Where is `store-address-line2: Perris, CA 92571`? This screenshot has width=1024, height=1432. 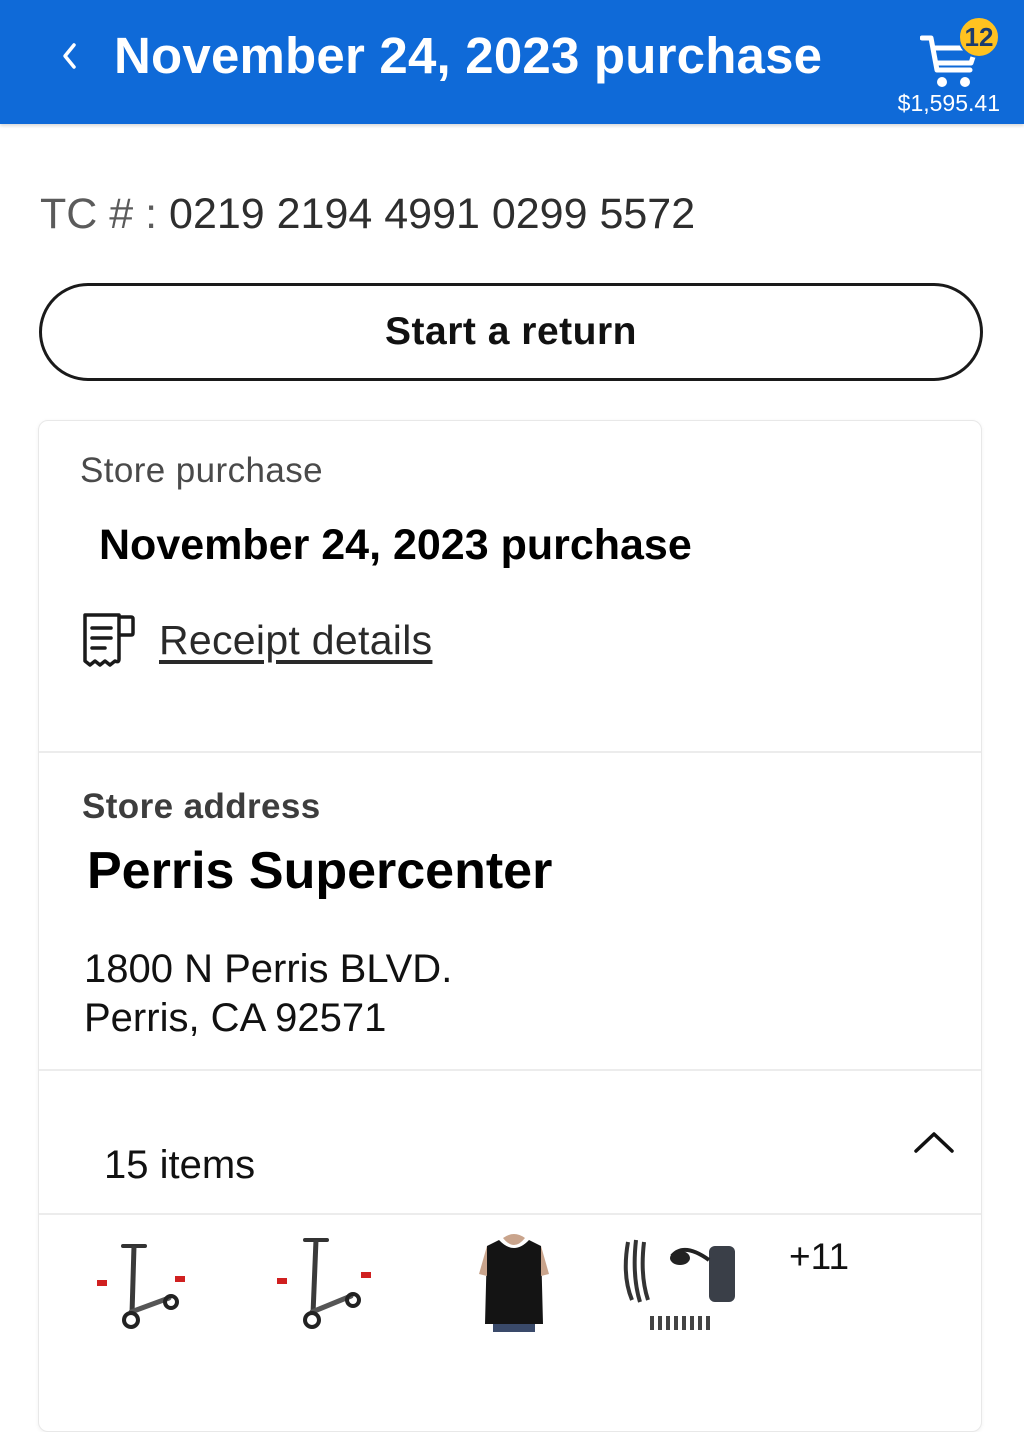
store-address-line2: Perris, CA 92571 is located at coordinates (235, 1018).